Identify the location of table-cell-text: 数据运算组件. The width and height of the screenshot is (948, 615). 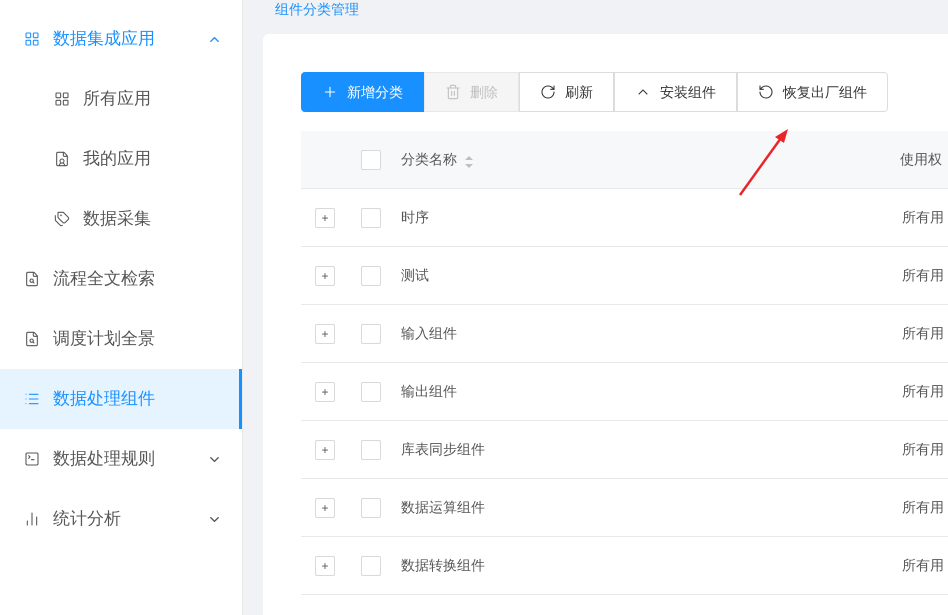
(443, 507).